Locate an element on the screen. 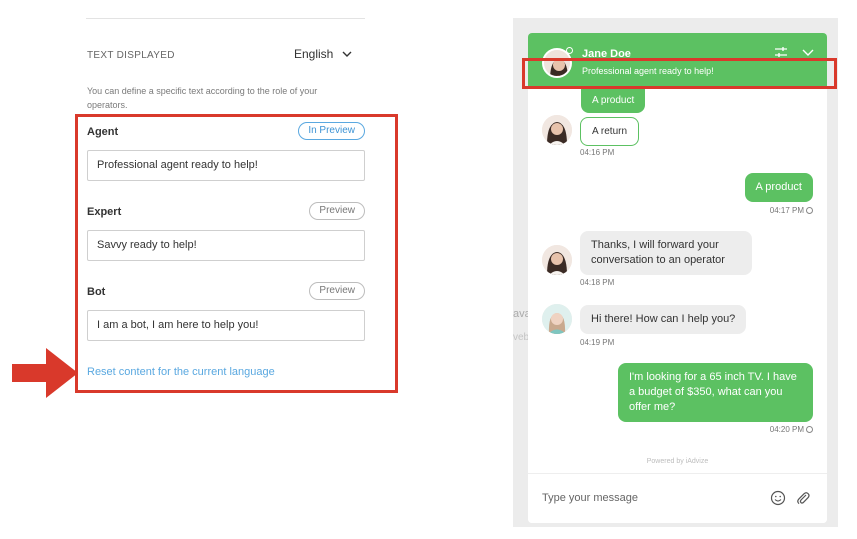 The width and height of the screenshot is (857, 539). preview-button-expert: Preview is located at coordinates (337, 211).